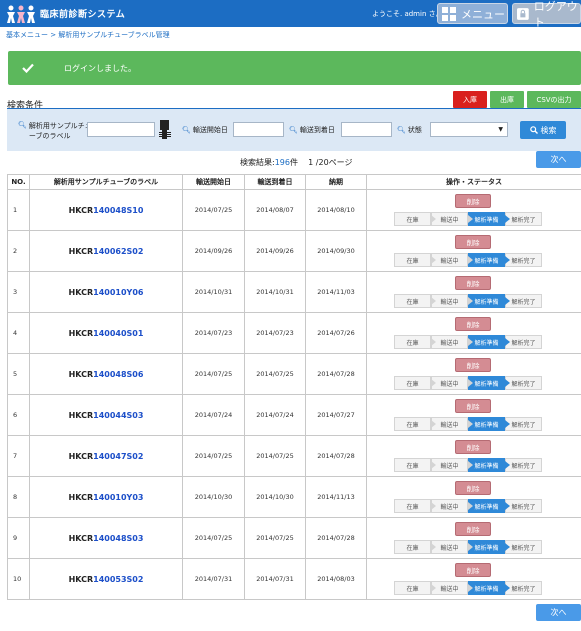 Image resolution: width=581 pixels, height=631 pixels. I want to click on arrival-date-cell: 2014/07/24, so click(275, 415).